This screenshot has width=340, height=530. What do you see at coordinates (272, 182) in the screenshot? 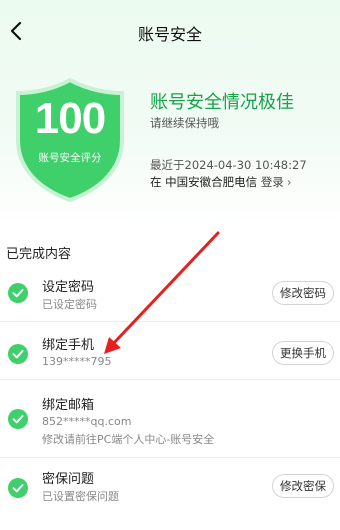
I see `login-link-label: 登录` at bounding box center [272, 182].